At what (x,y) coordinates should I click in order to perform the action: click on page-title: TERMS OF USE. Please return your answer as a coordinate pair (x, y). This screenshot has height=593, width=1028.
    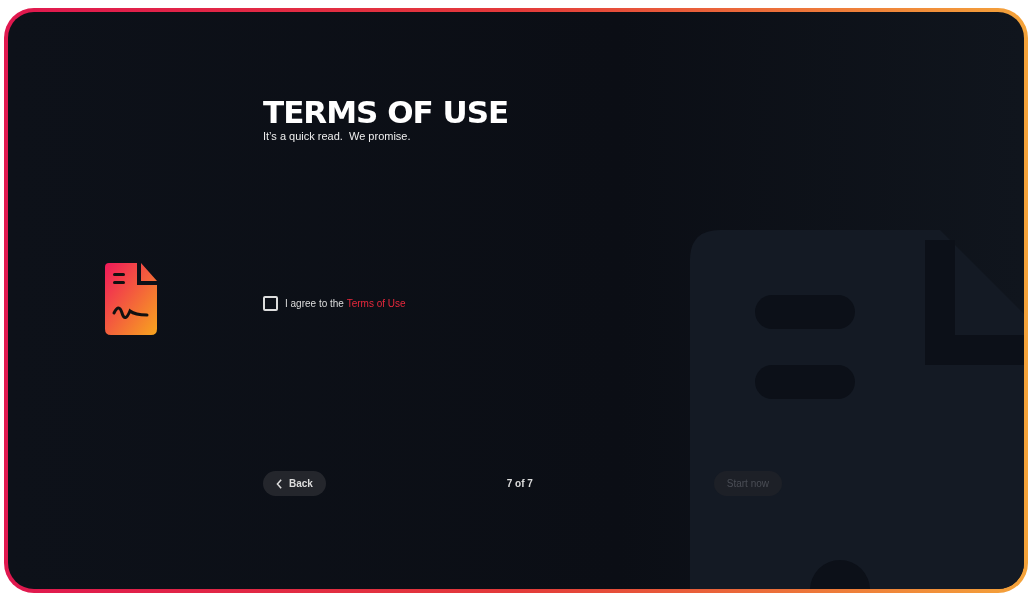
    Looking at the image, I should click on (386, 112).